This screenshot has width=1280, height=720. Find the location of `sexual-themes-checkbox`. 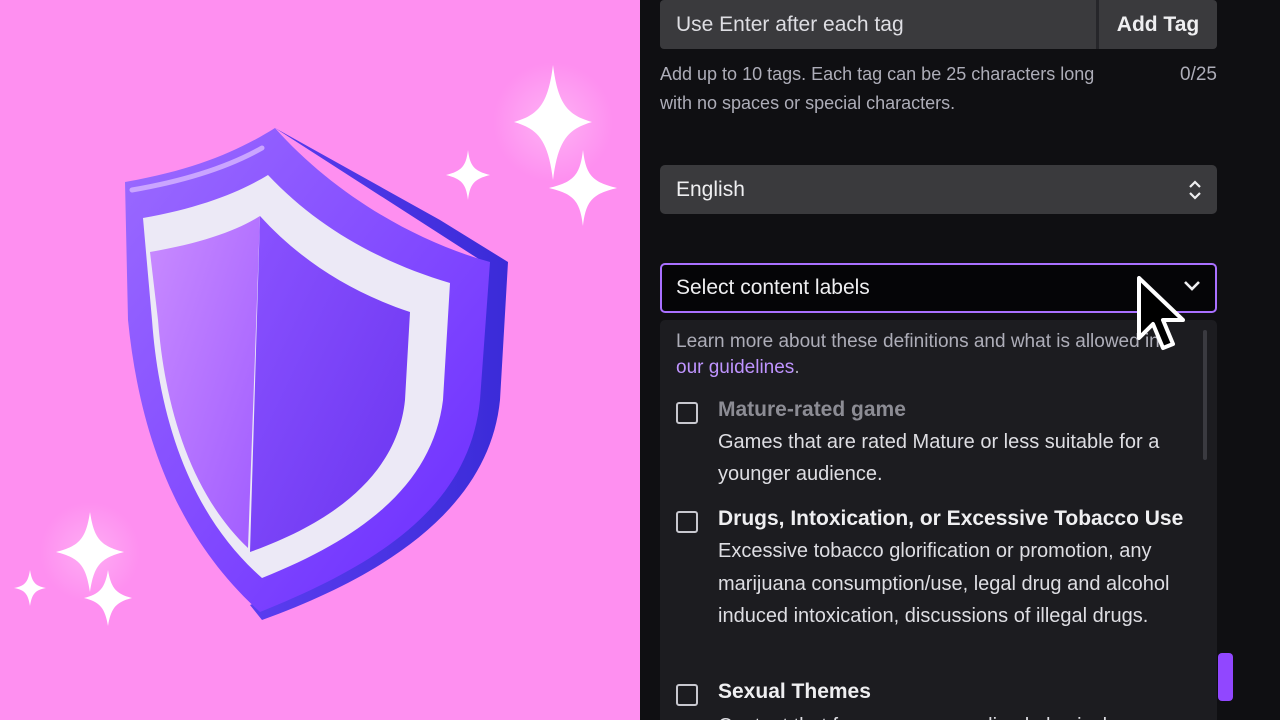

sexual-themes-checkbox is located at coordinates (687, 695).